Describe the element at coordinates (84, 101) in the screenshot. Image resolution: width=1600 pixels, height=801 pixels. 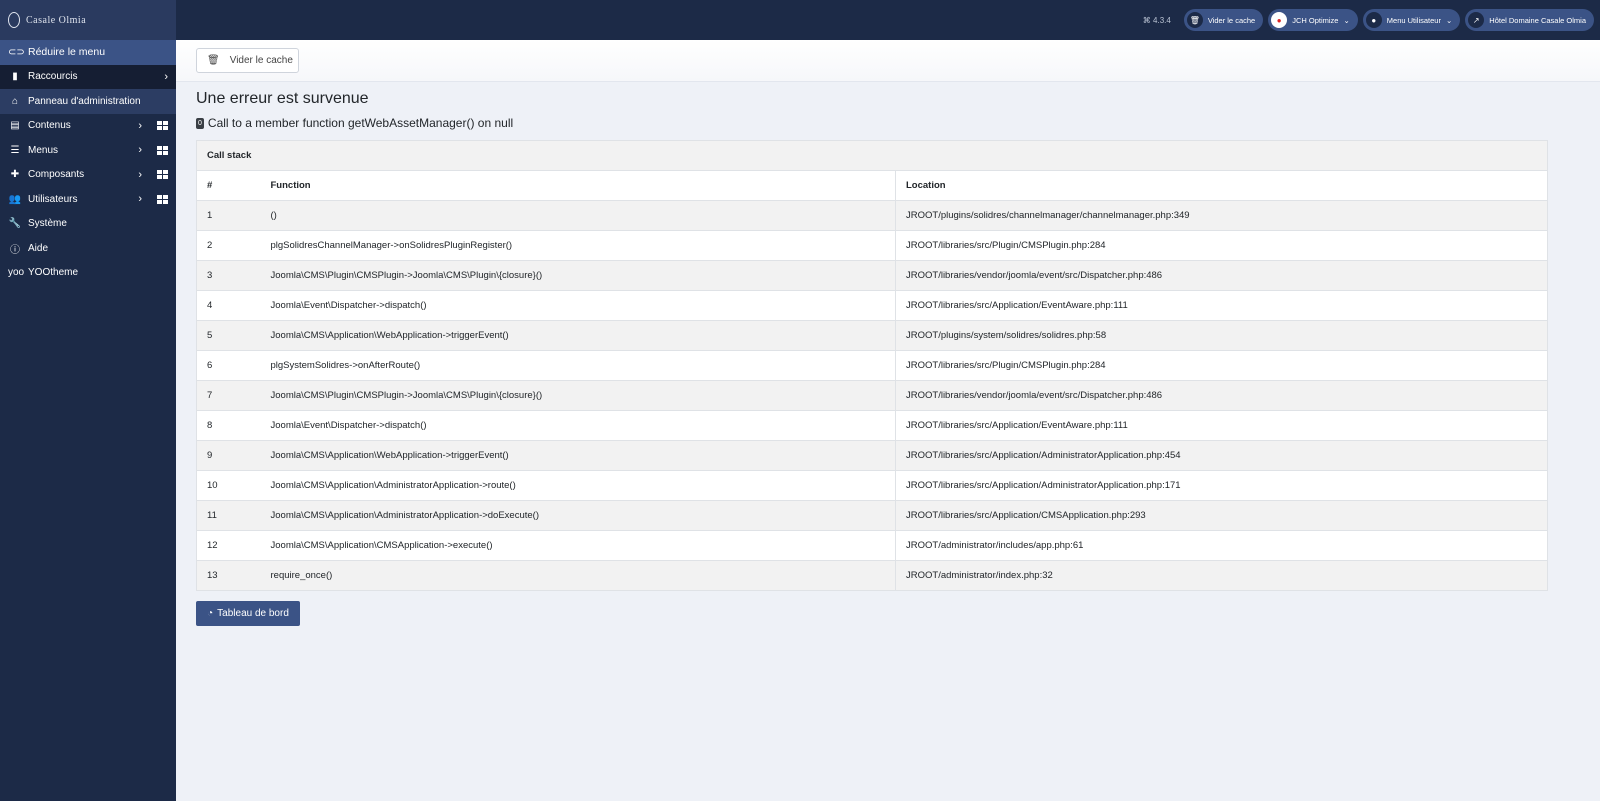
I see `sidebar-item-label: Panneau d'administration` at that location.